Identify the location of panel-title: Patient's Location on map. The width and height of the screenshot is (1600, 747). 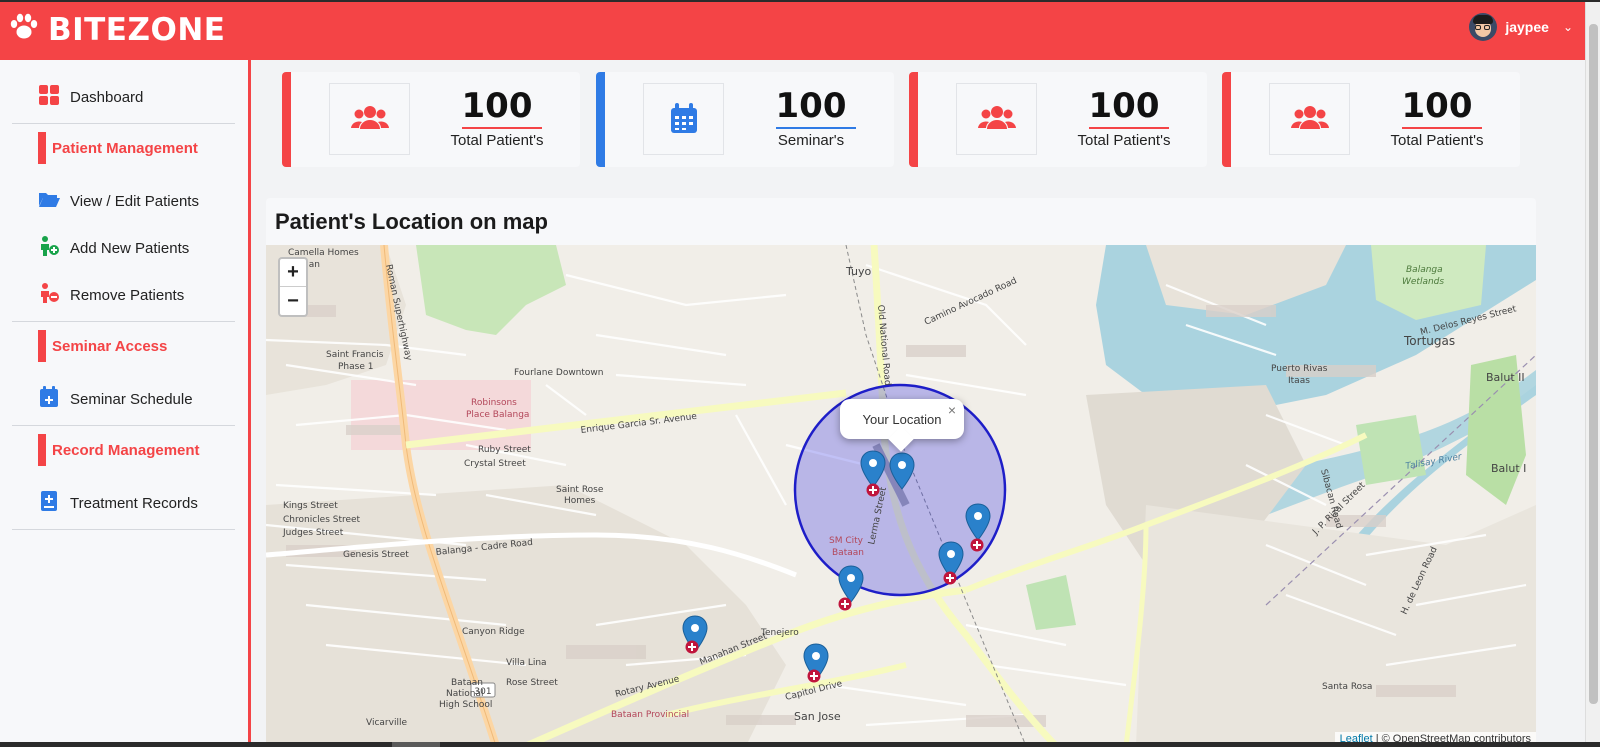
(411, 221).